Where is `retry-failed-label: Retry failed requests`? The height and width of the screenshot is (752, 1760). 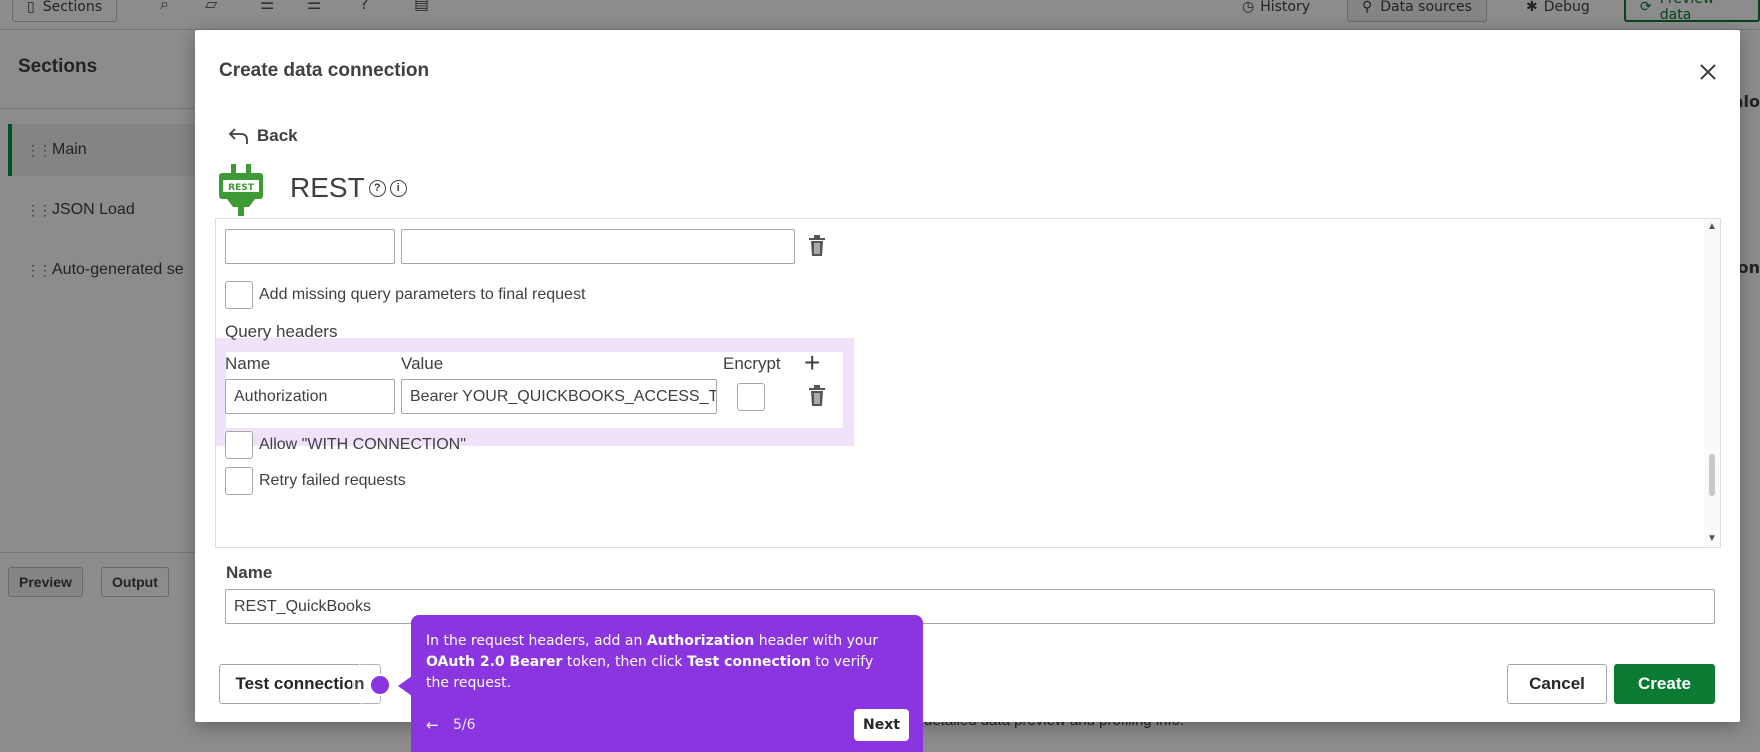 retry-failed-label: Retry failed requests is located at coordinates (332, 480).